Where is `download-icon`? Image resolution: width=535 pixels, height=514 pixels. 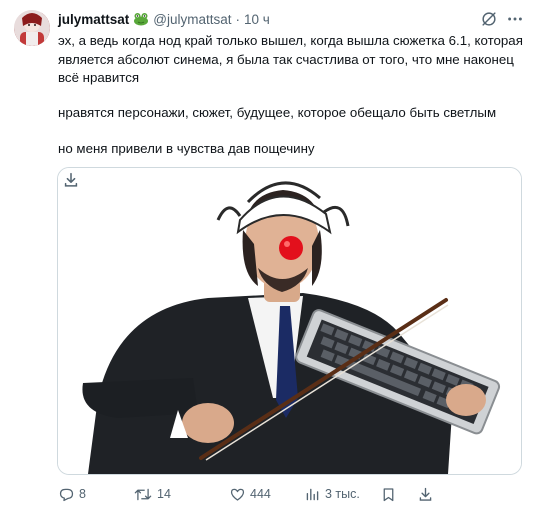 download-icon is located at coordinates (71, 180).